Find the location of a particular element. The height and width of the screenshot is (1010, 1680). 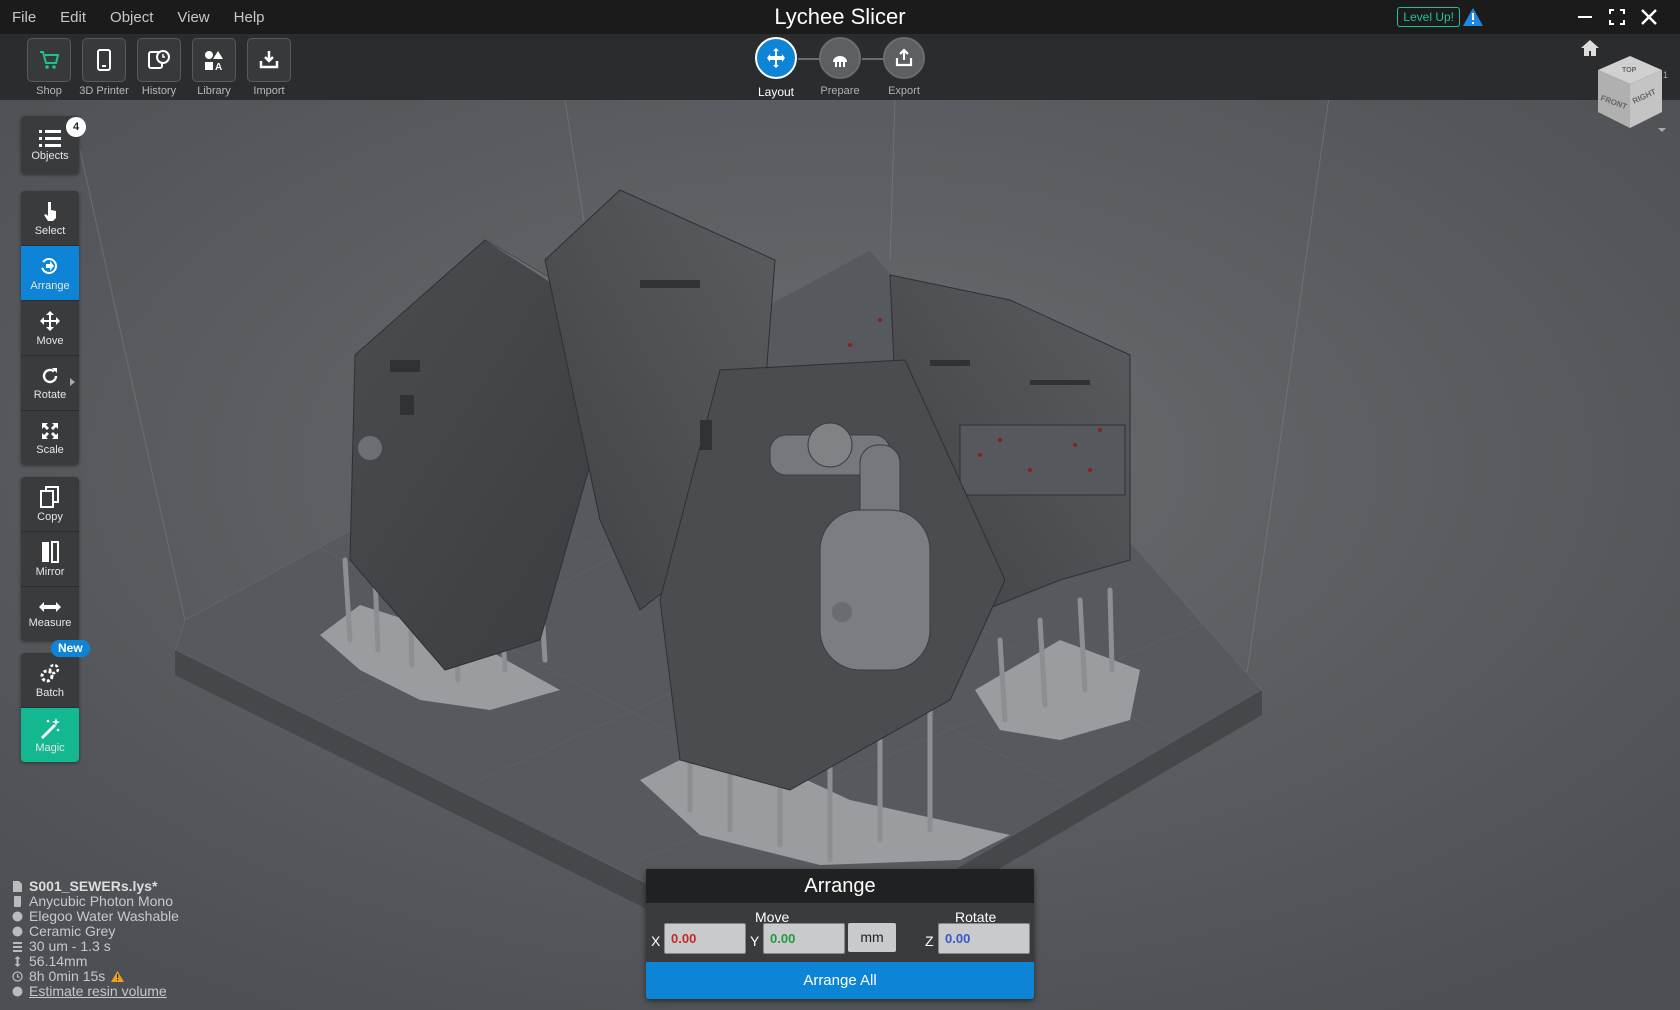

export-icon is located at coordinates (904, 57).